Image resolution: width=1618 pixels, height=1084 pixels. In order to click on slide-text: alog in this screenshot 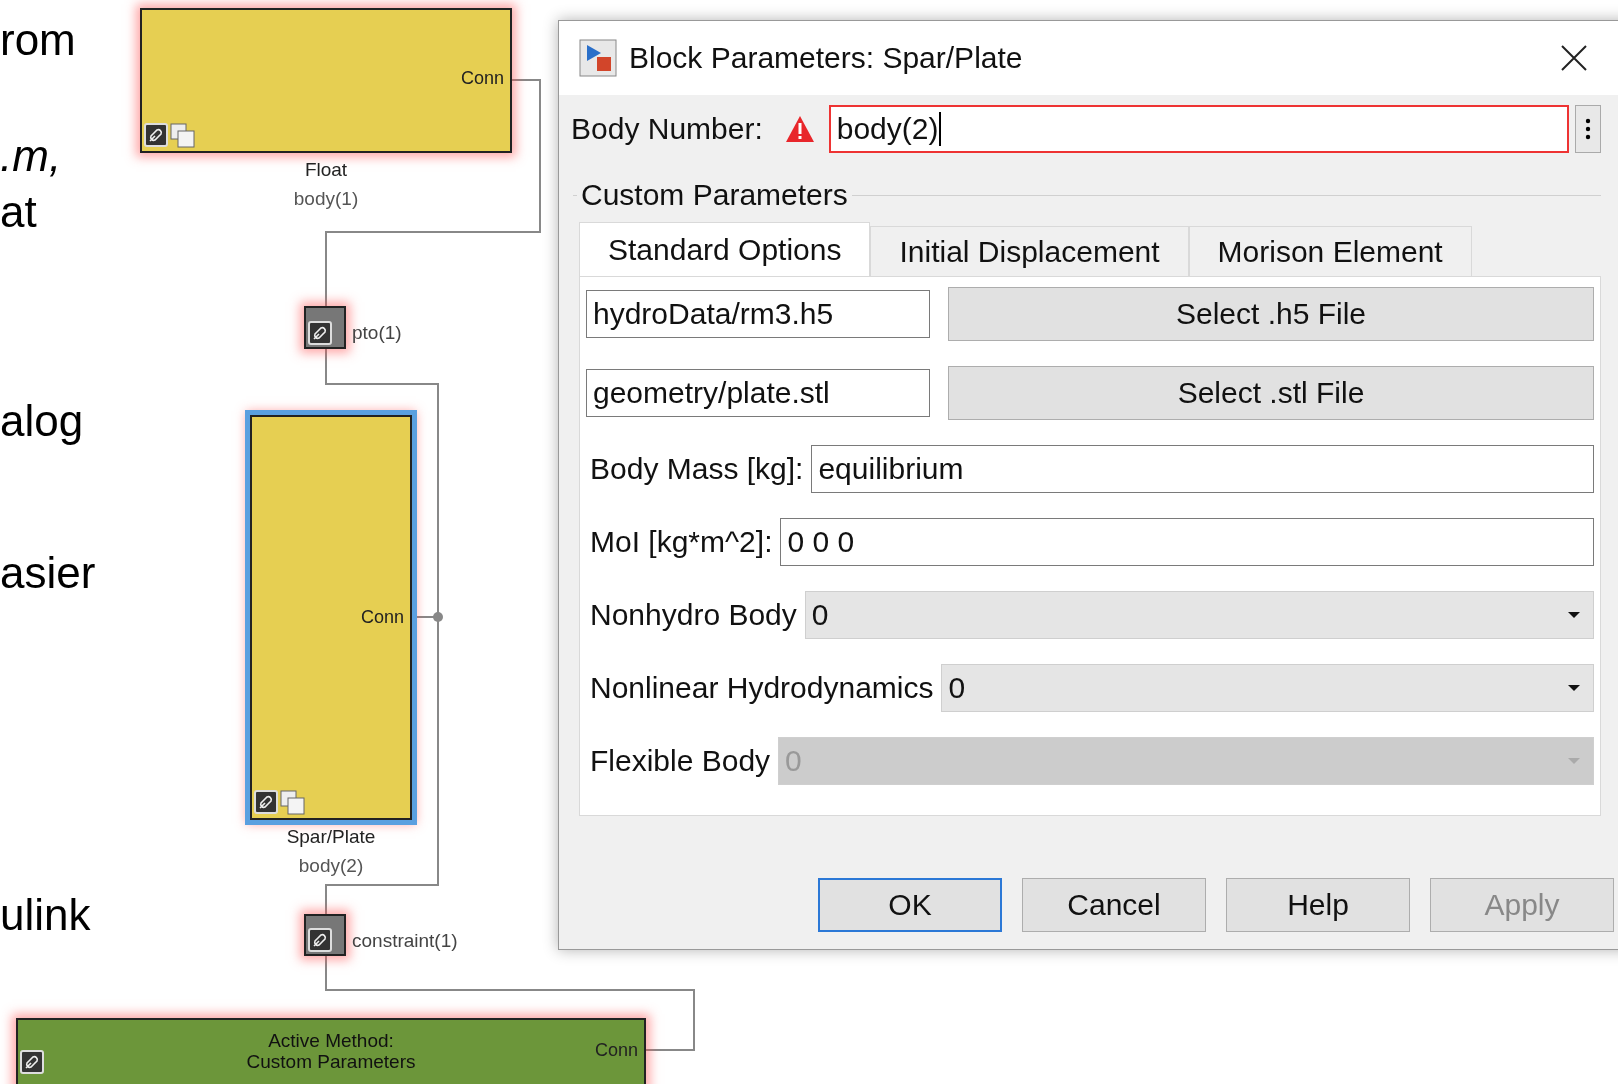, I will do `click(42, 421)`.